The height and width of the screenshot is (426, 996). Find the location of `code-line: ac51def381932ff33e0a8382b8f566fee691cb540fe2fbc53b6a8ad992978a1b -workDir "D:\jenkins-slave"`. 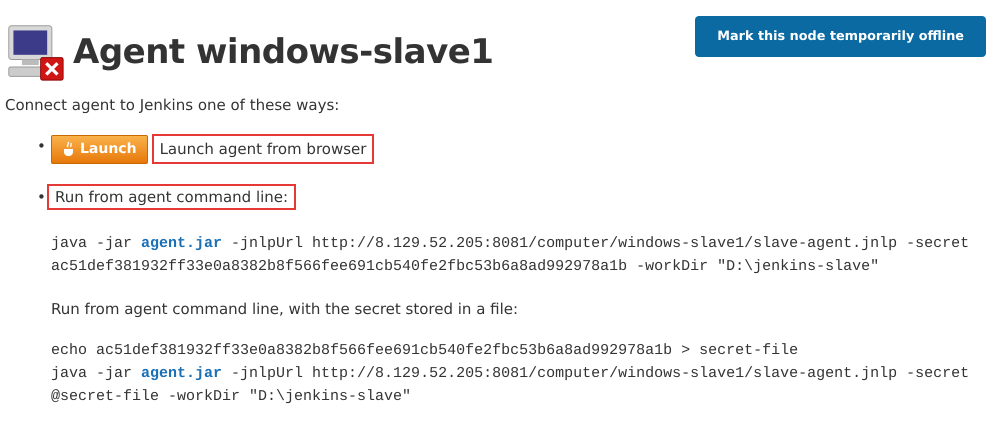

code-line: ac51def381932ff33e0a8382b8f566fee691cb540fe2fbc53b6a8ad992978a1b -workDir "D:\jenkins-slave" is located at coordinates (465, 267).